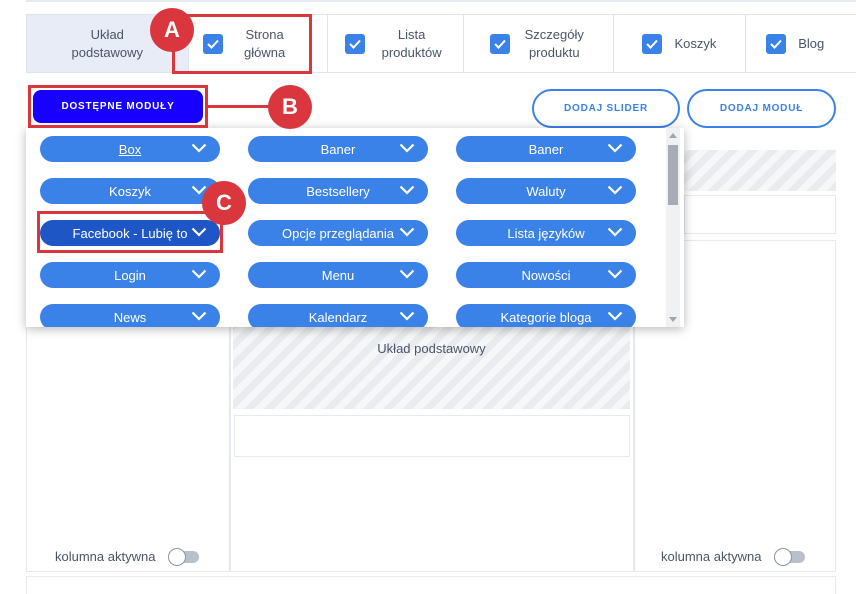 Image resolution: width=856 pixels, height=594 pixels. I want to click on module-box: Box, so click(130, 149).